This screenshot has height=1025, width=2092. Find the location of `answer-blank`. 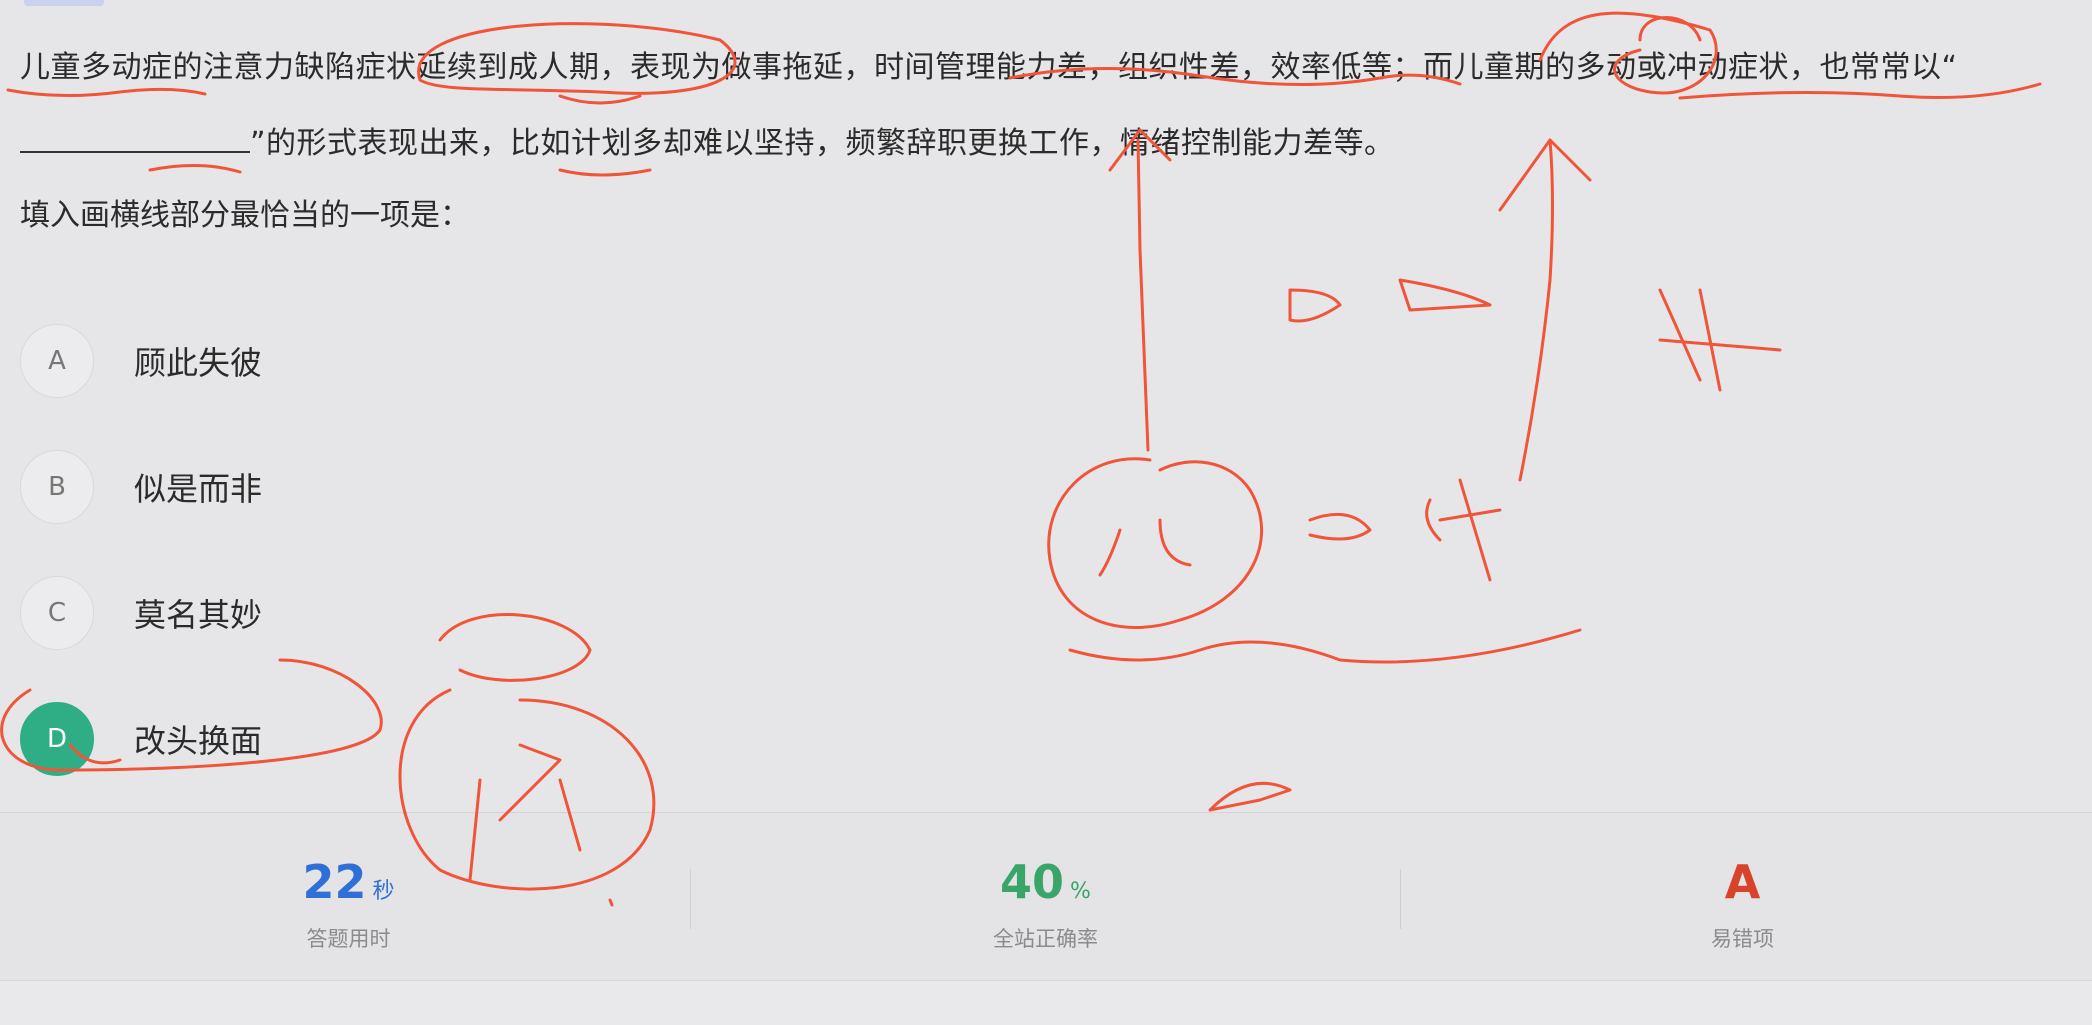

answer-blank is located at coordinates (135, 138).